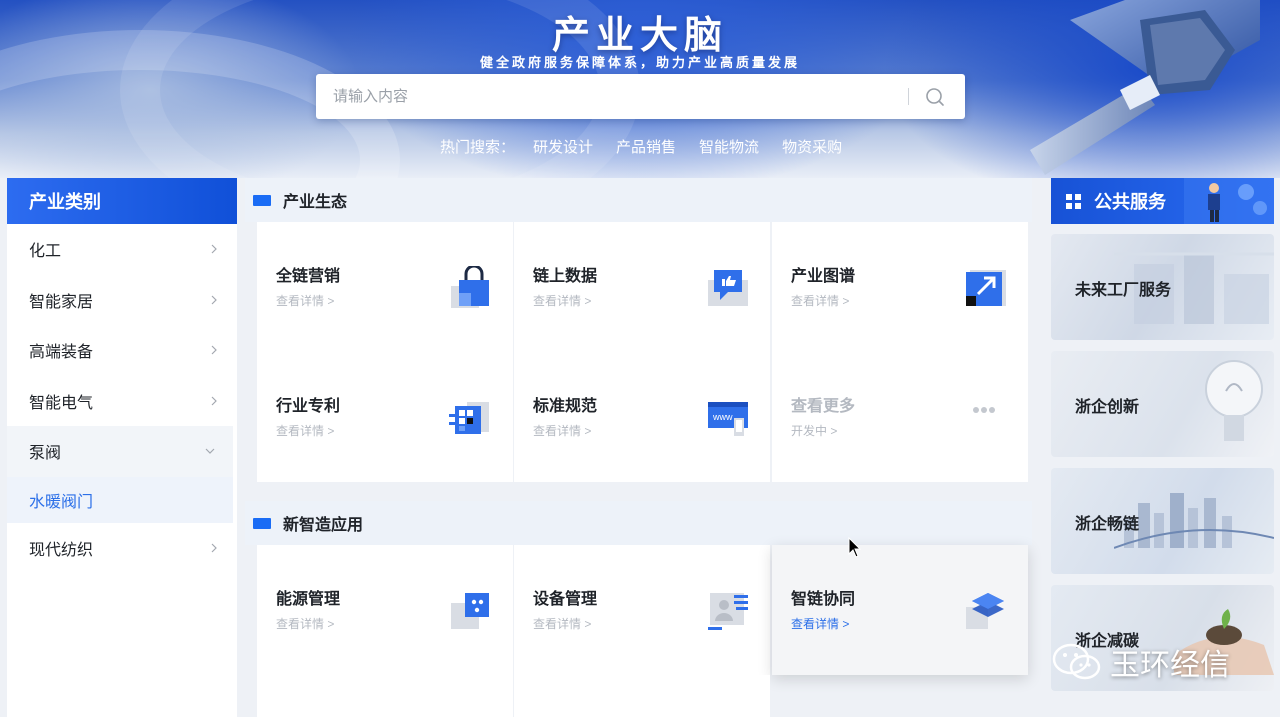 The width and height of the screenshot is (1280, 717). I want to click on card-title: 链上数据, so click(565, 276).